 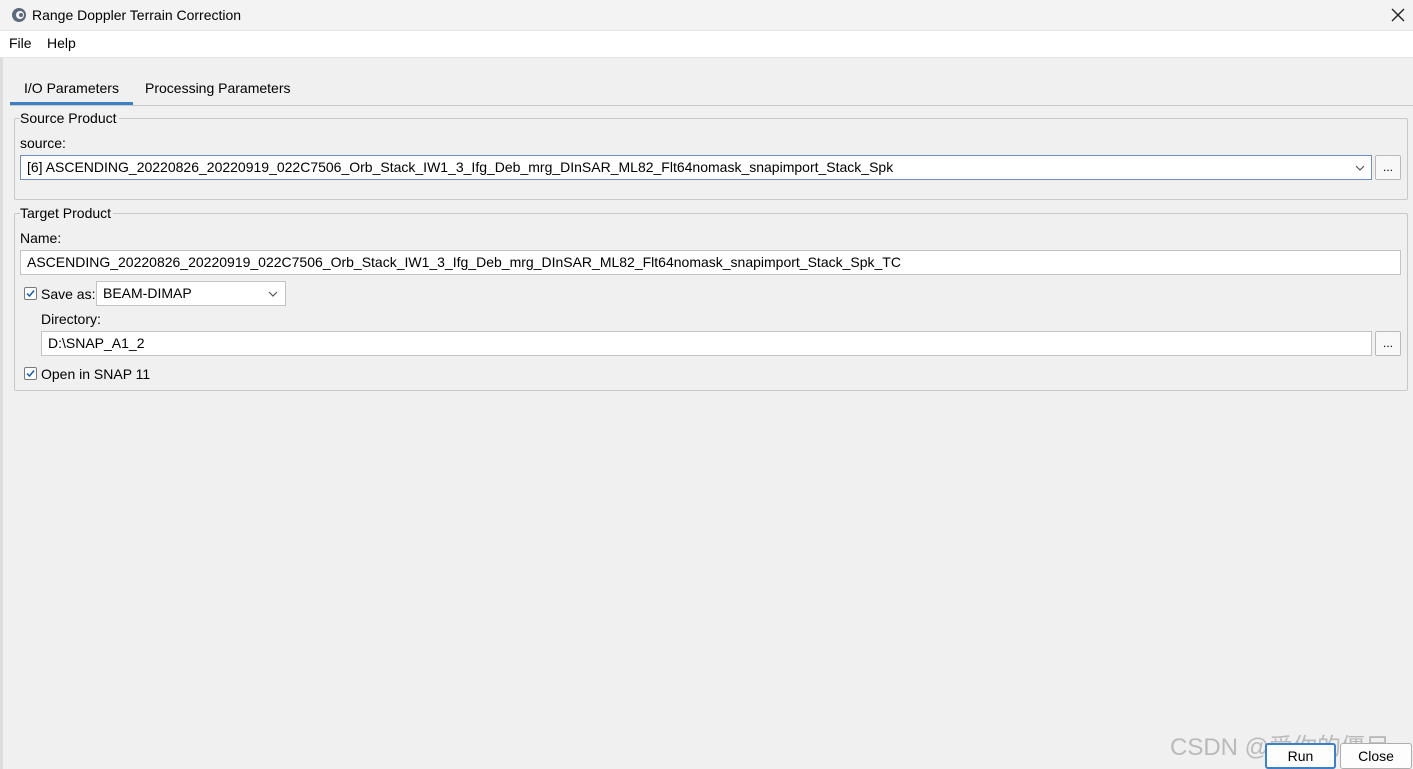 I want to click on directory-label: Directory:, so click(x=71, y=319).